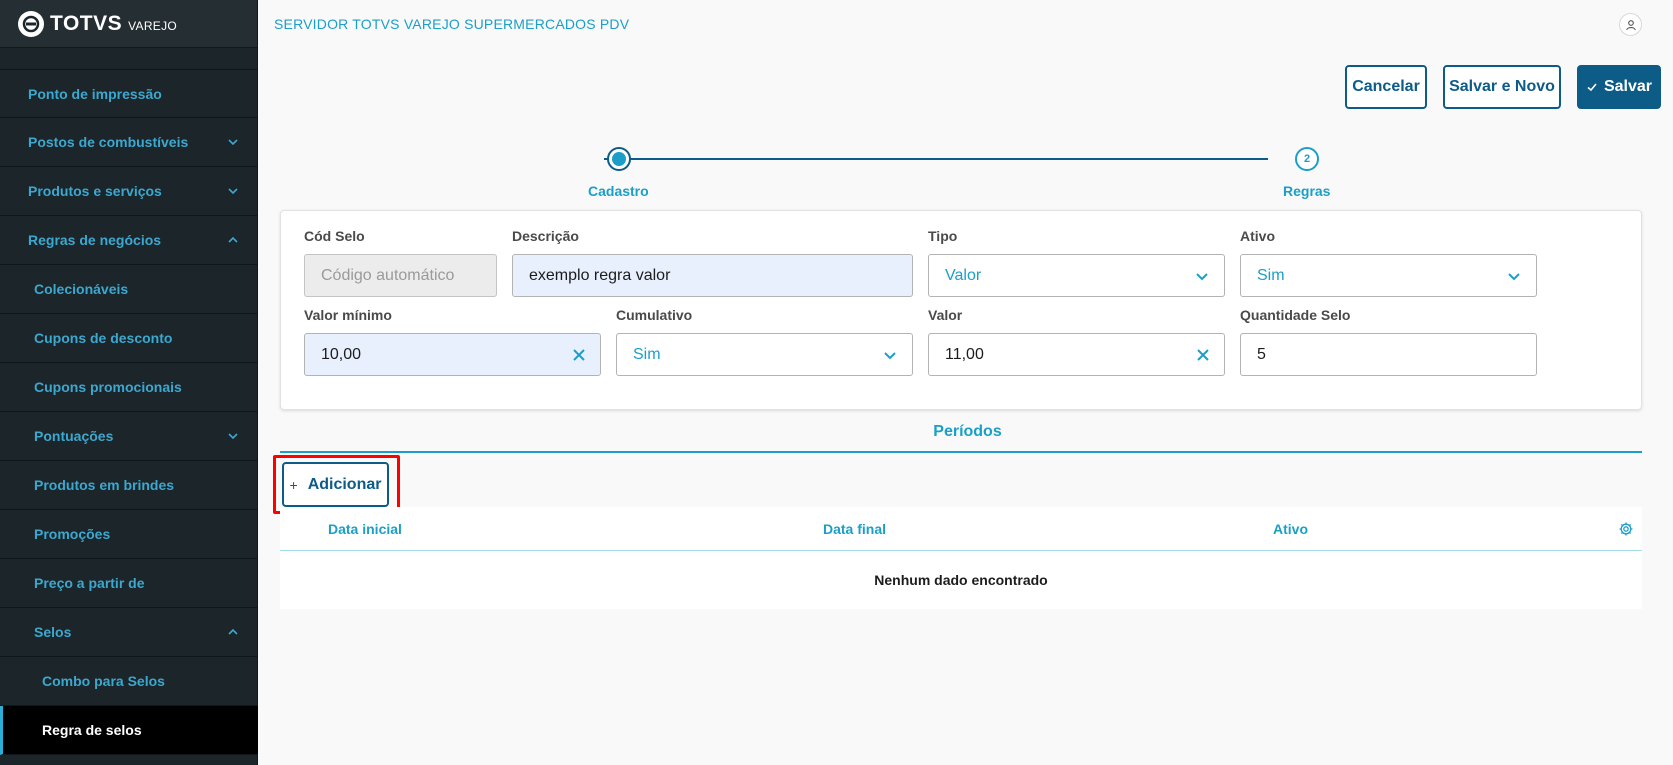  Describe the element at coordinates (72, 534) in the screenshot. I see `sidebar-item-label: Promoções` at that location.